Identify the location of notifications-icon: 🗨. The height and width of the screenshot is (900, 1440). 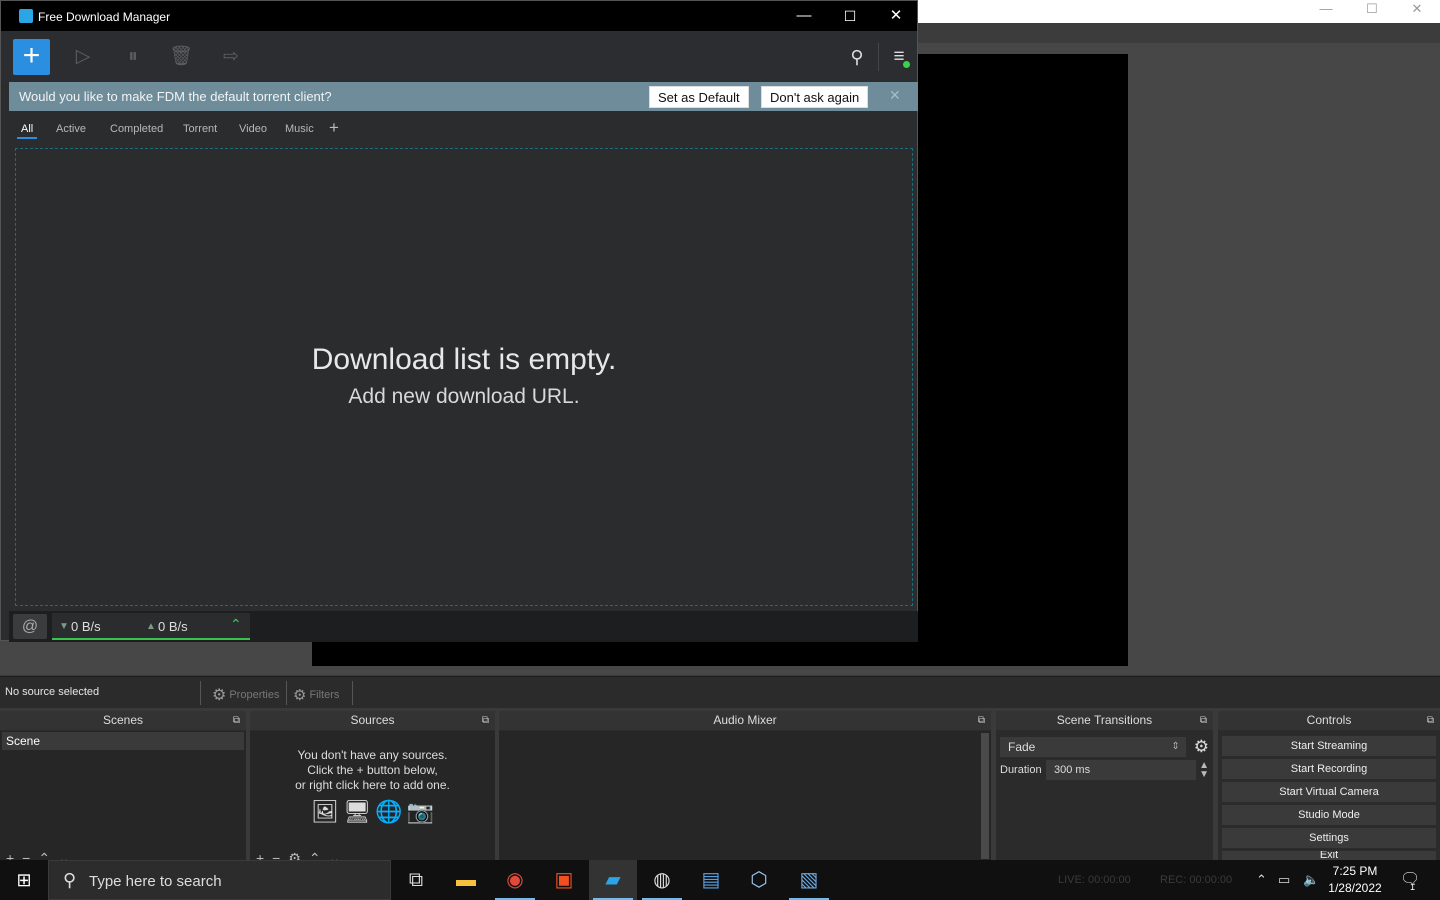
(1410, 880).